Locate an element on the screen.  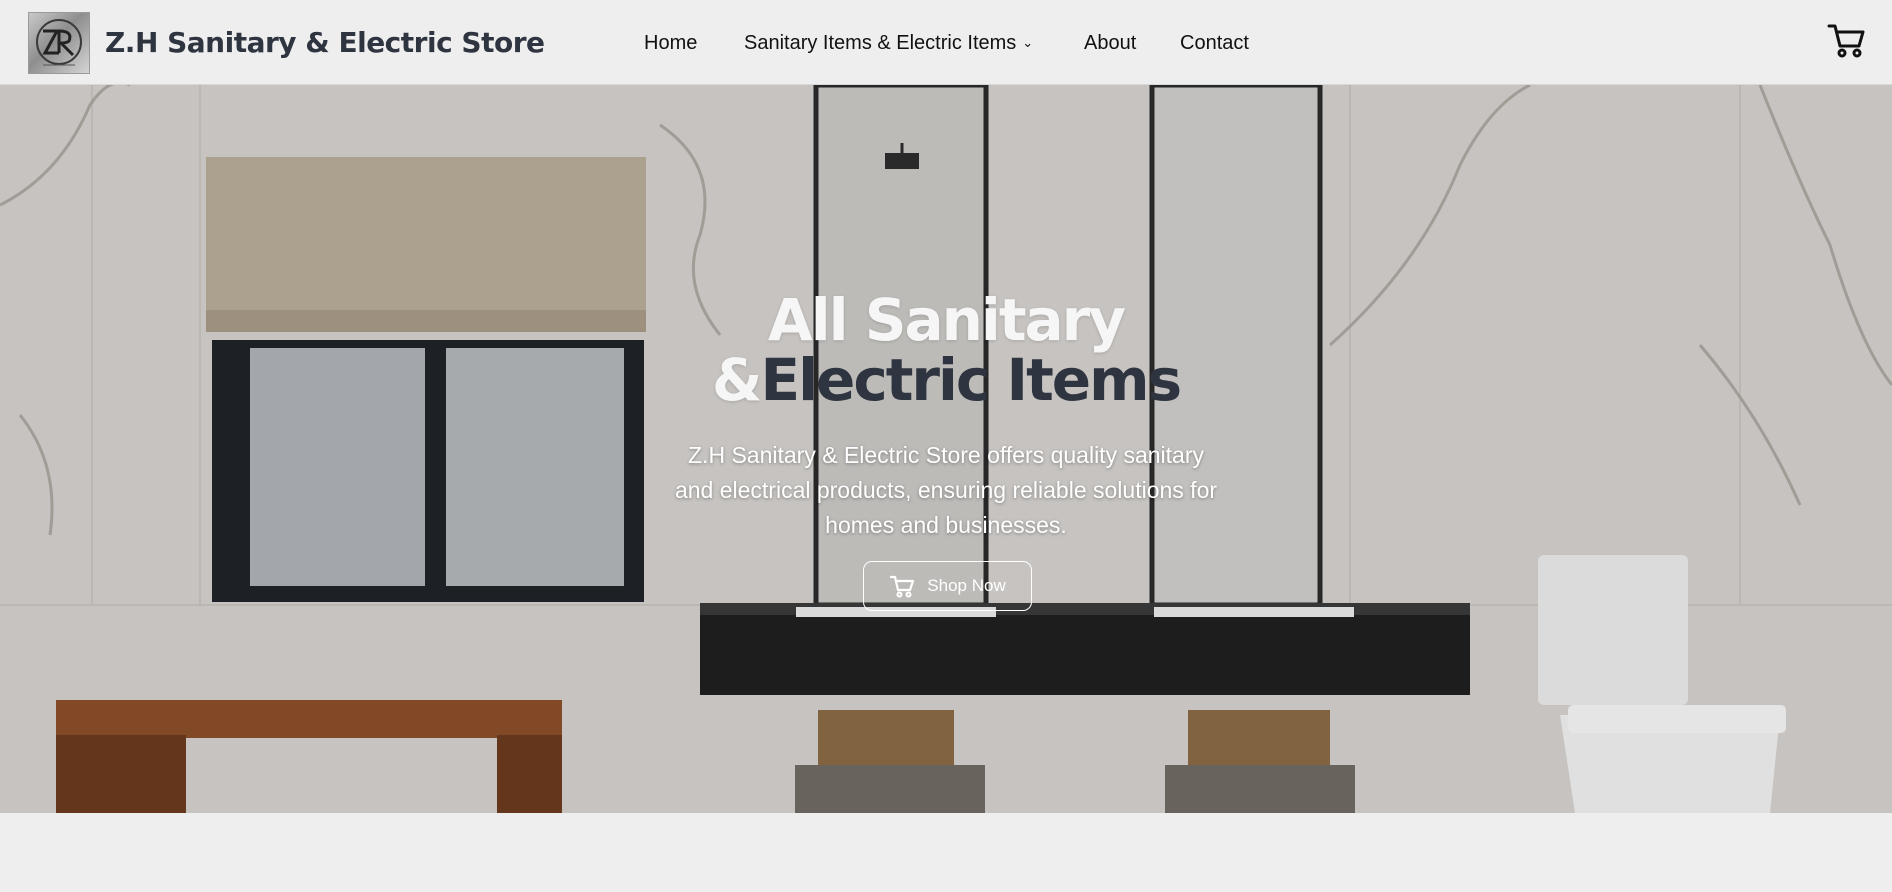
page-bottom-area is located at coordinates (946, 852).